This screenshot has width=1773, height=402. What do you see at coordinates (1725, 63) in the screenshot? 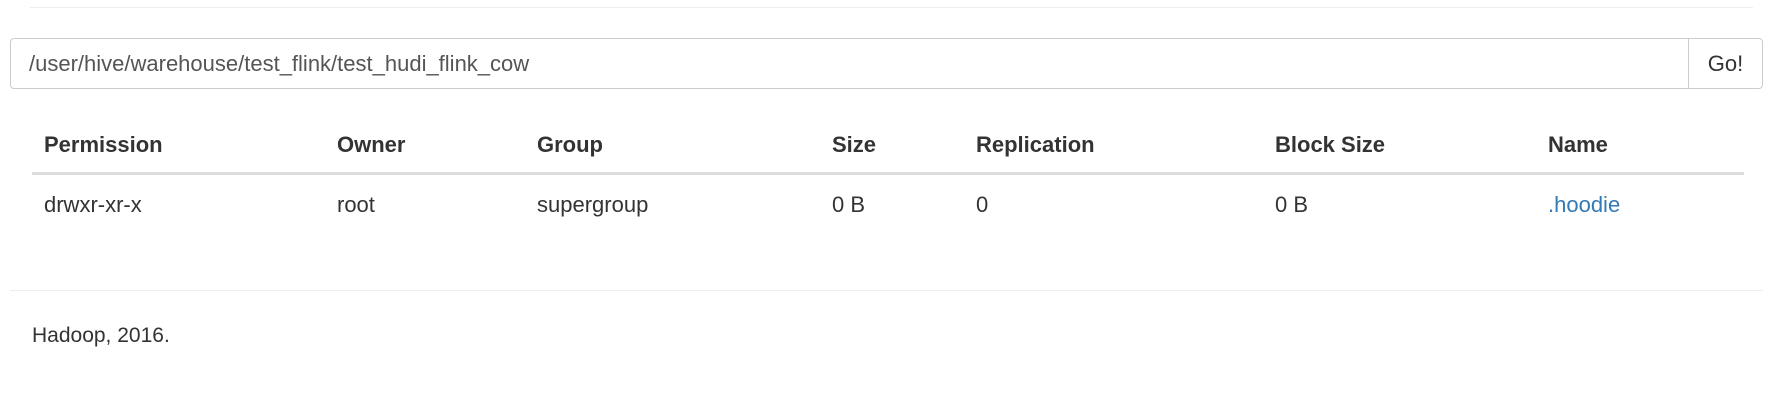
I see `go-button: Go!` at bounding box center [1725, 63].